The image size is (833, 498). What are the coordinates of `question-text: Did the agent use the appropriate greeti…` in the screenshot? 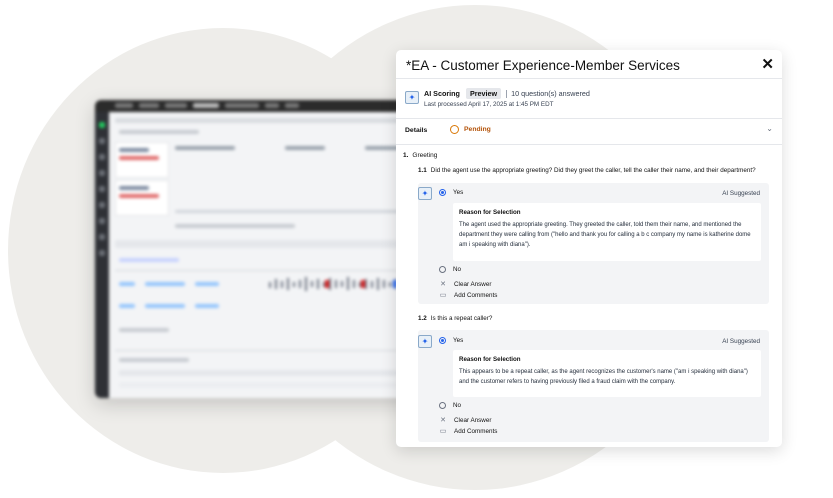 It's located at (593, 170).